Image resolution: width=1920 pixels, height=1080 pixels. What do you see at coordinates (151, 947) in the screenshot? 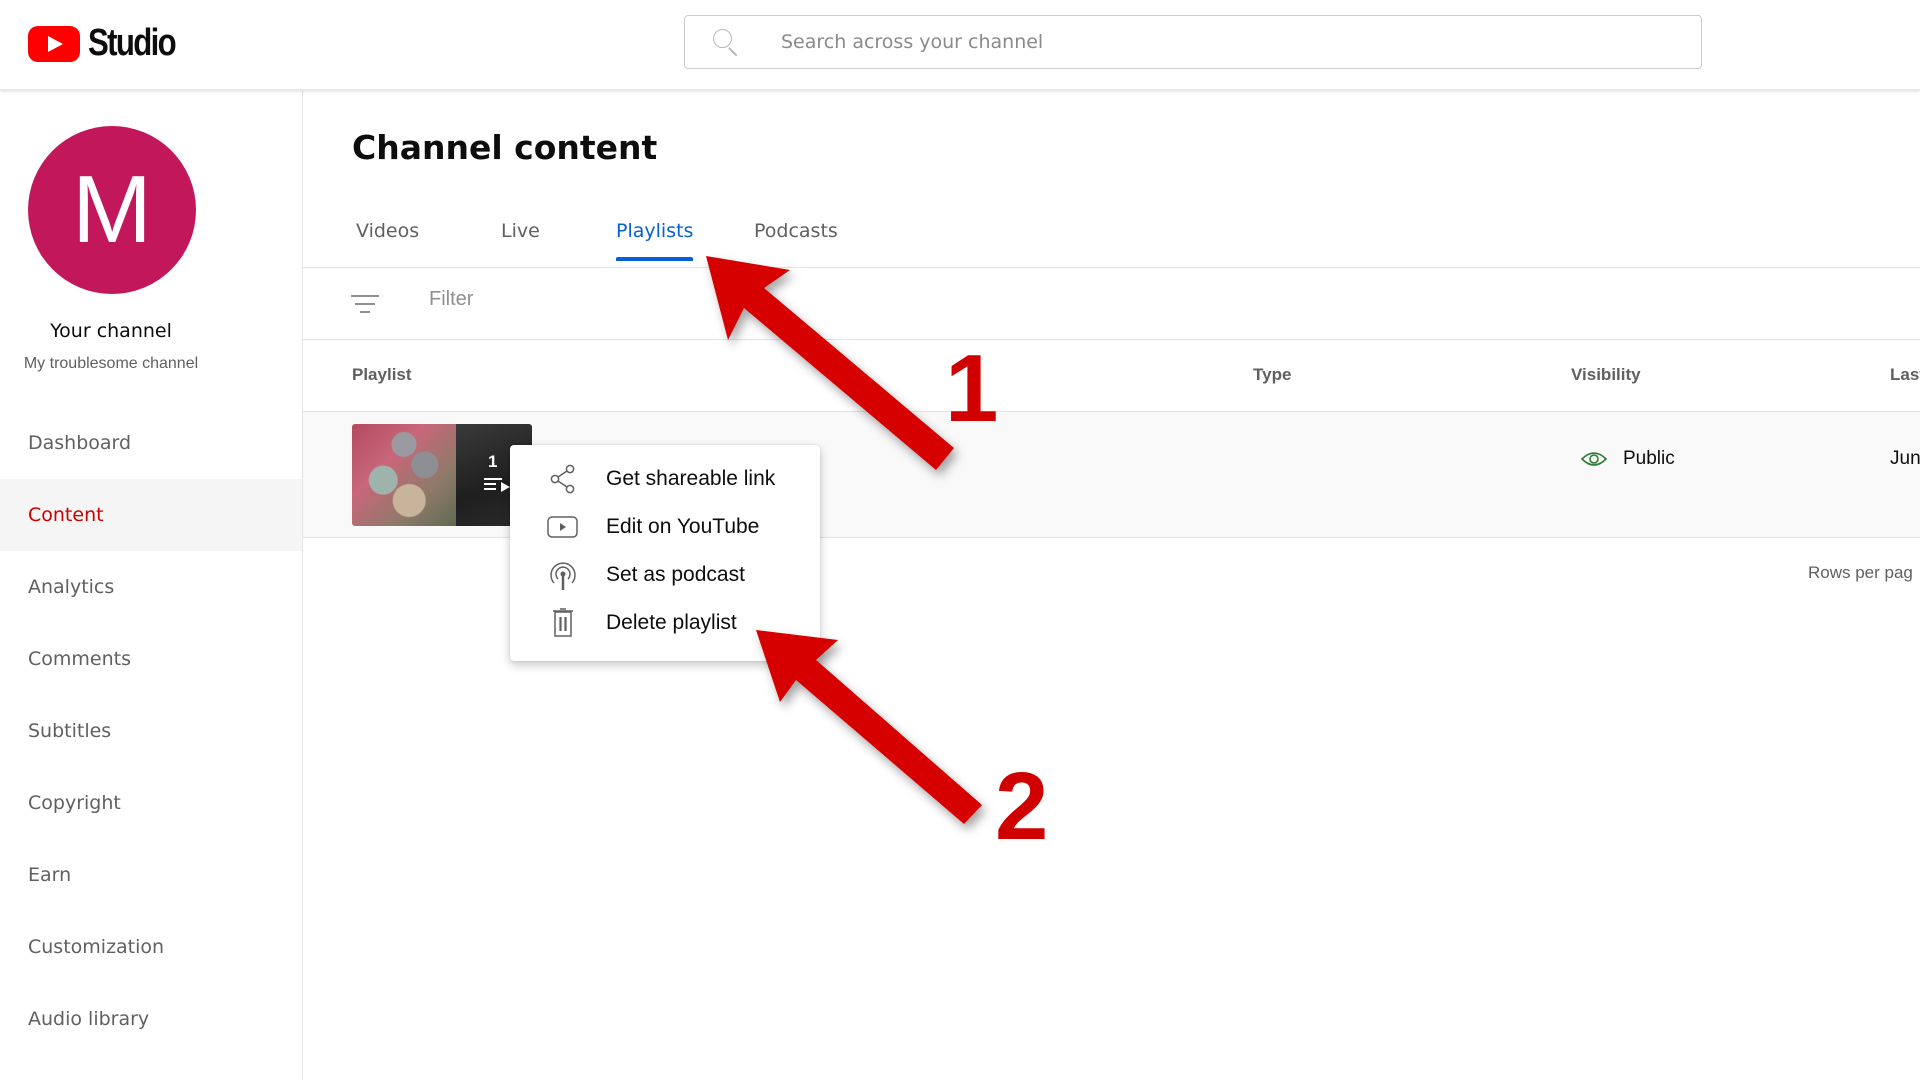
I see `sidebar-item-customization: Customization` at bounding box center [151, 947].